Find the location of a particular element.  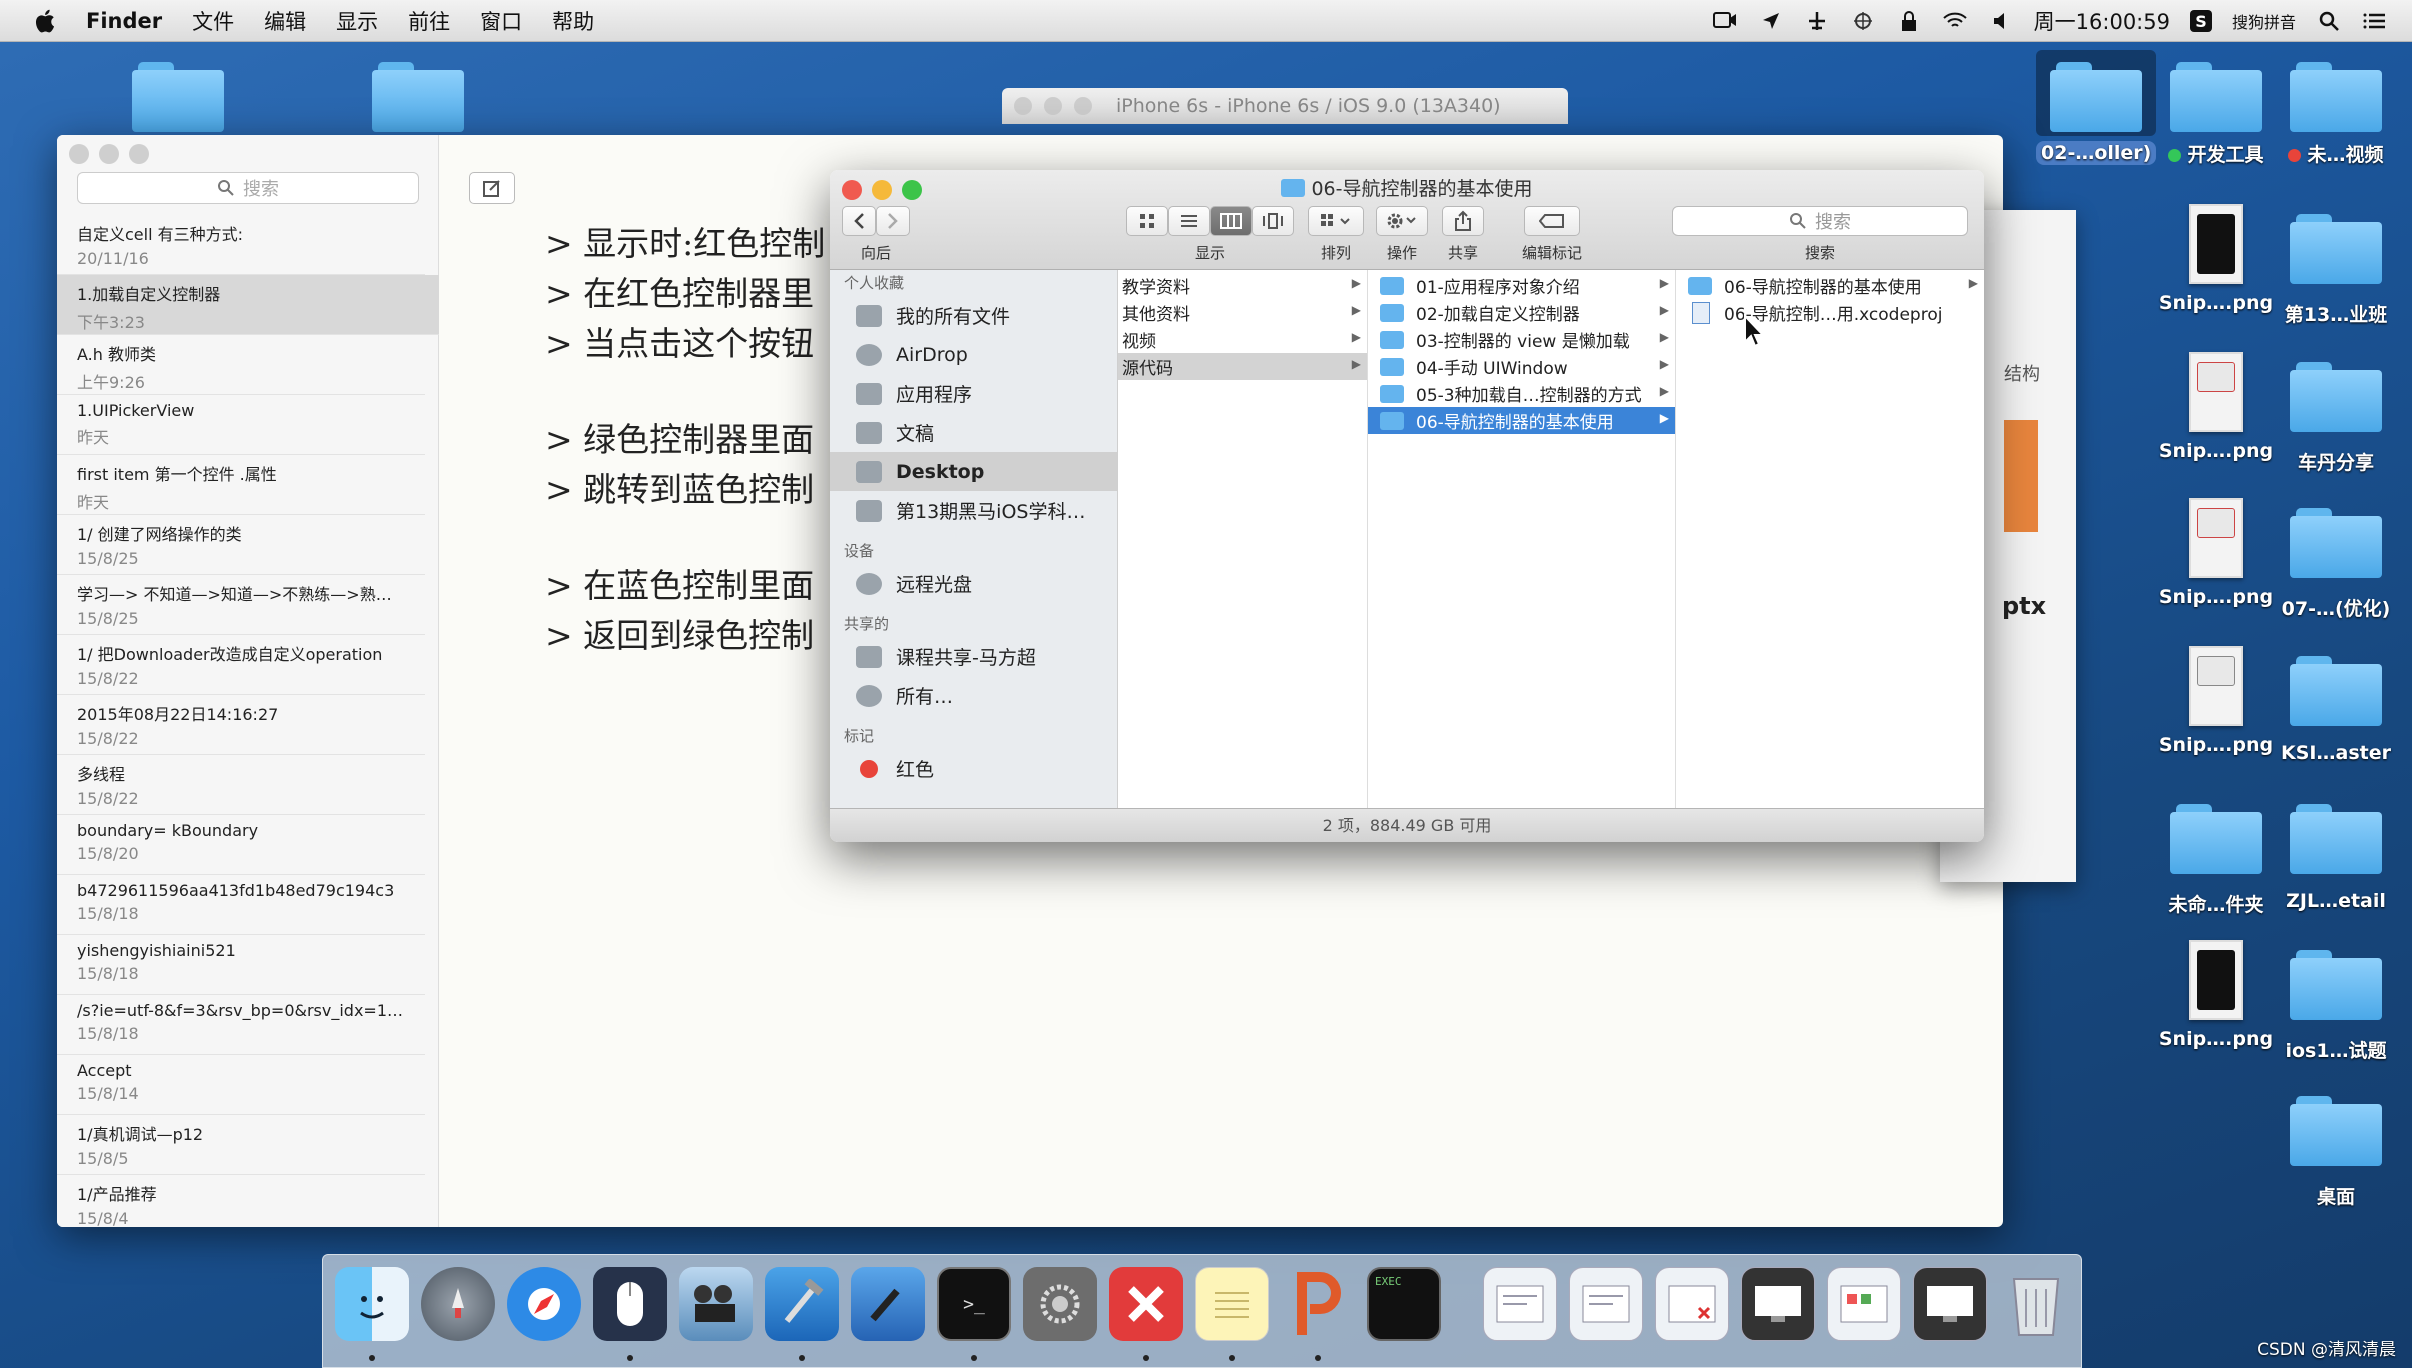

column-item: 教学资料 ▶ is located at coordinates (1242, 285).